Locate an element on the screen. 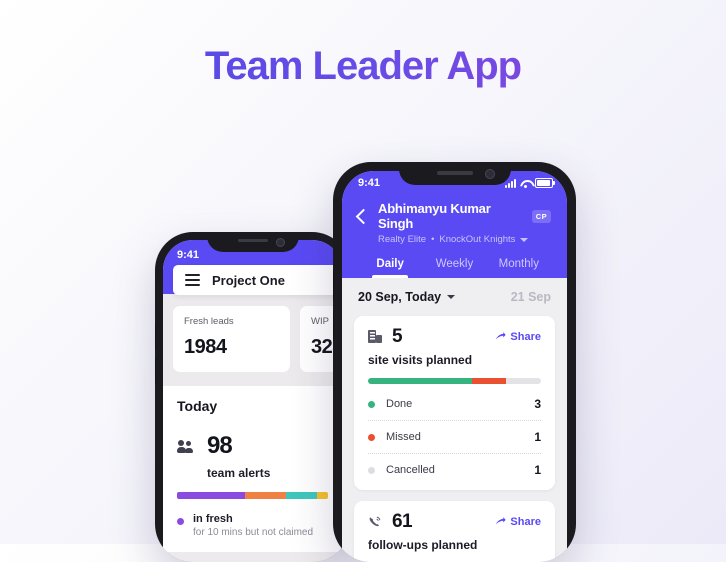 The height and width of the screenshot is (562, 726). card-head: 5 Share is located at coordinates (454, 336).